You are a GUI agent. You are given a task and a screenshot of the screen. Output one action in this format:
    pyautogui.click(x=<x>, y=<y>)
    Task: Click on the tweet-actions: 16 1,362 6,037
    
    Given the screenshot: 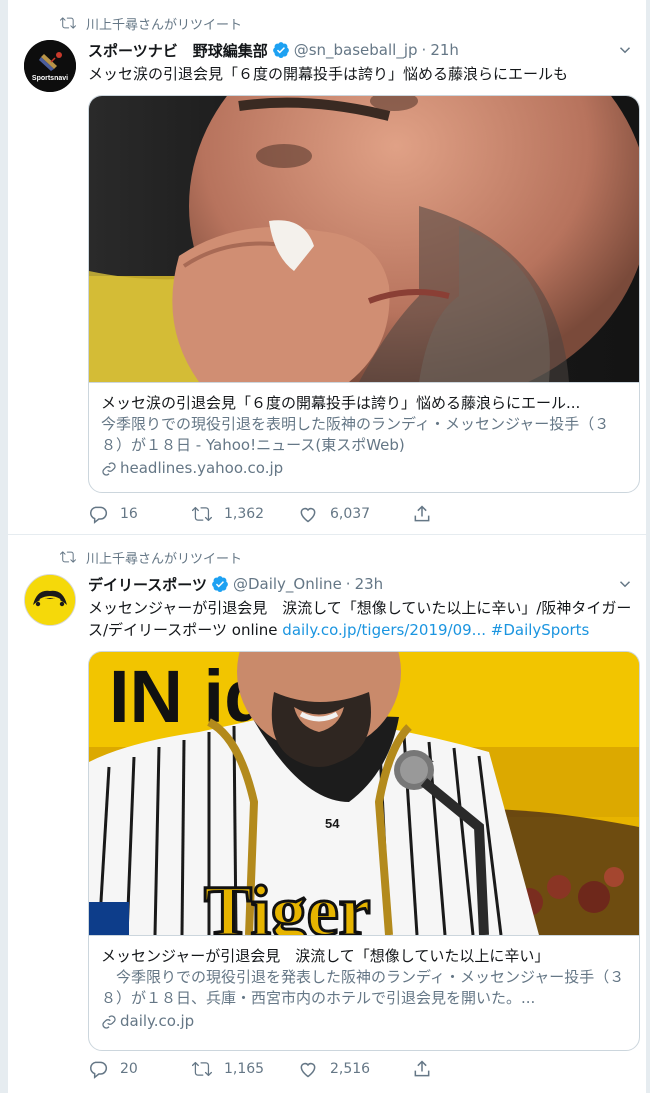 What is the action you would take?
    pyautogui.click(x=303, y=514)
    